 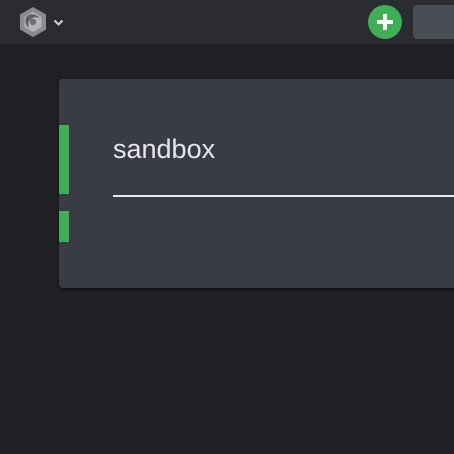 What do you see at coordinates (227, 22) in the screenshot?
I see `top-bar` at bounding box center [227, 22].